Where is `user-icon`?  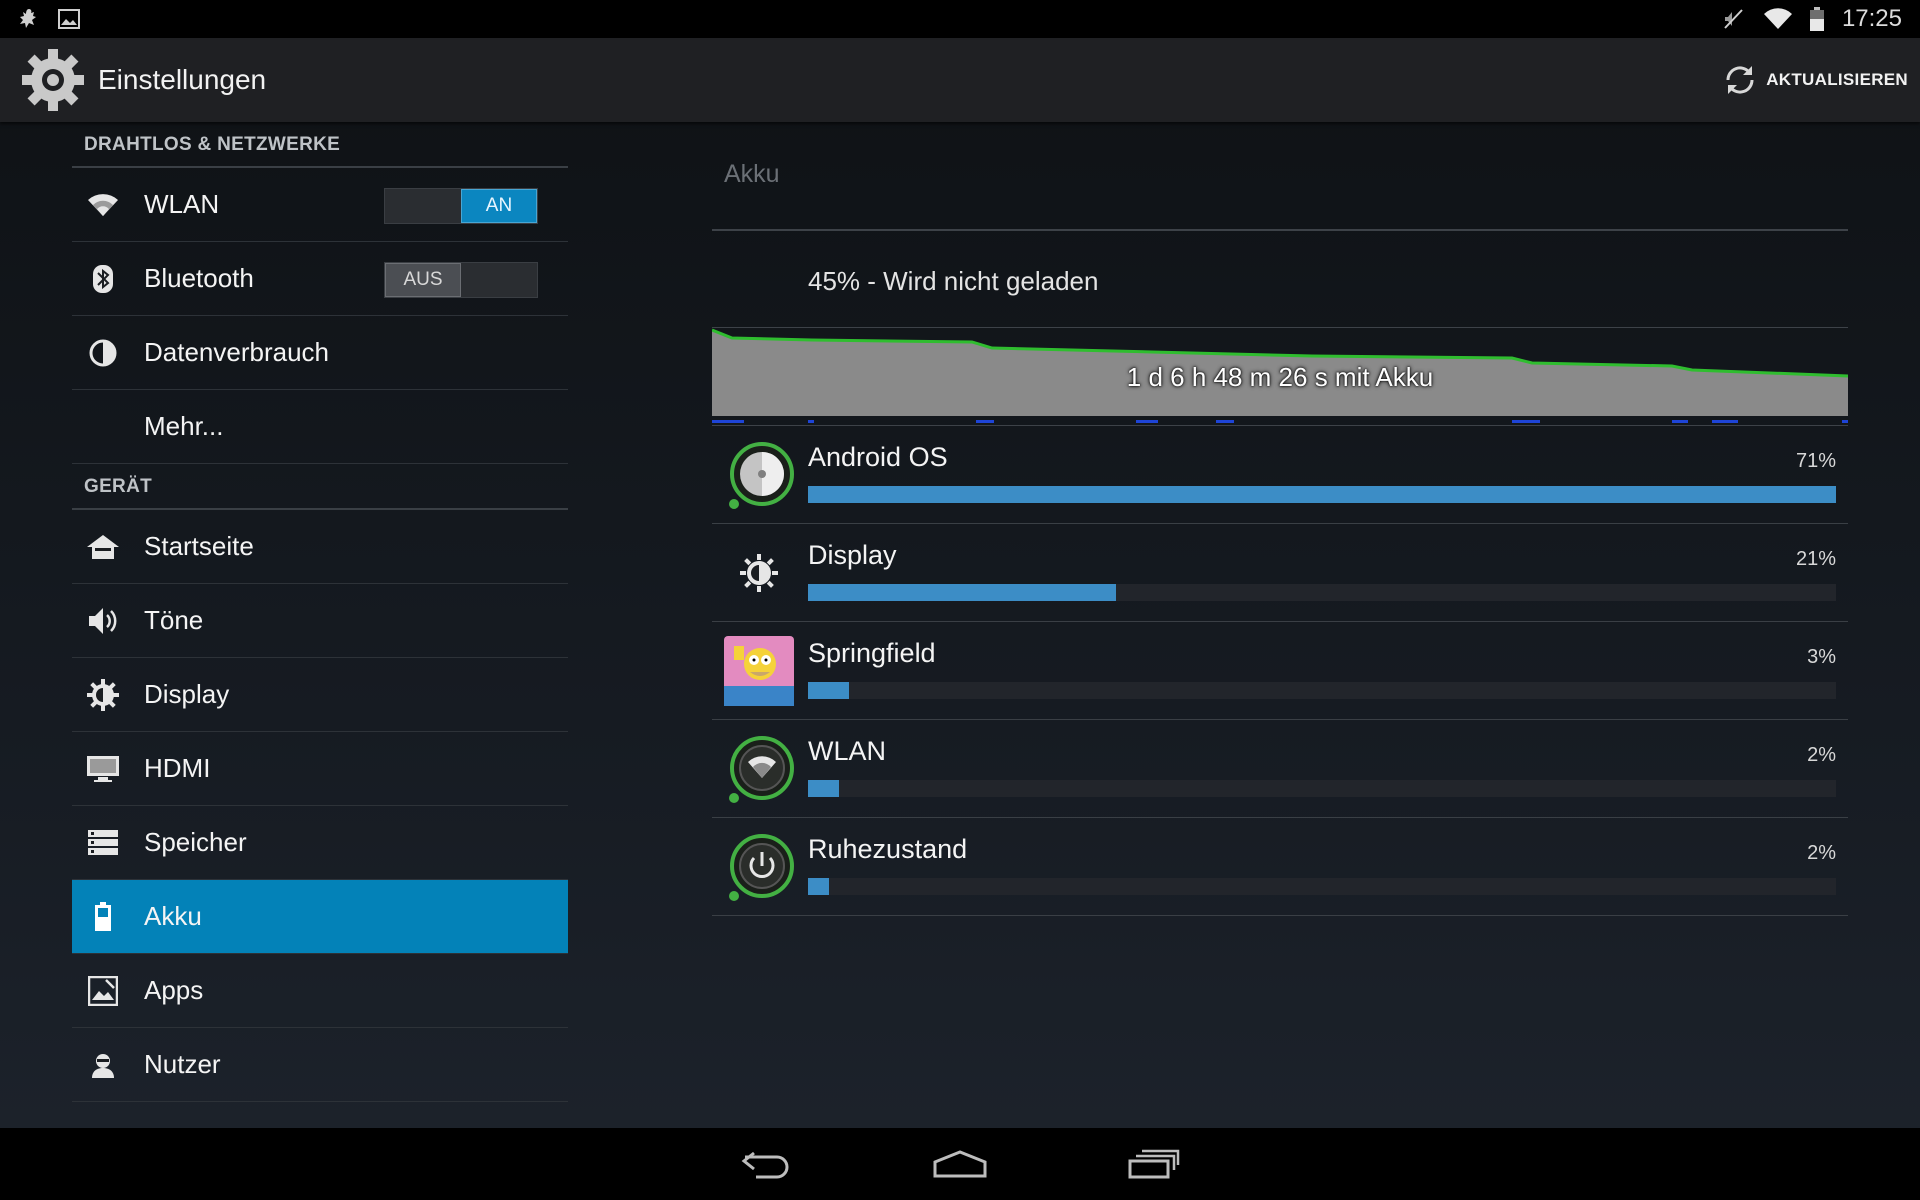 user-icon is located at coordinates (103, 1065).